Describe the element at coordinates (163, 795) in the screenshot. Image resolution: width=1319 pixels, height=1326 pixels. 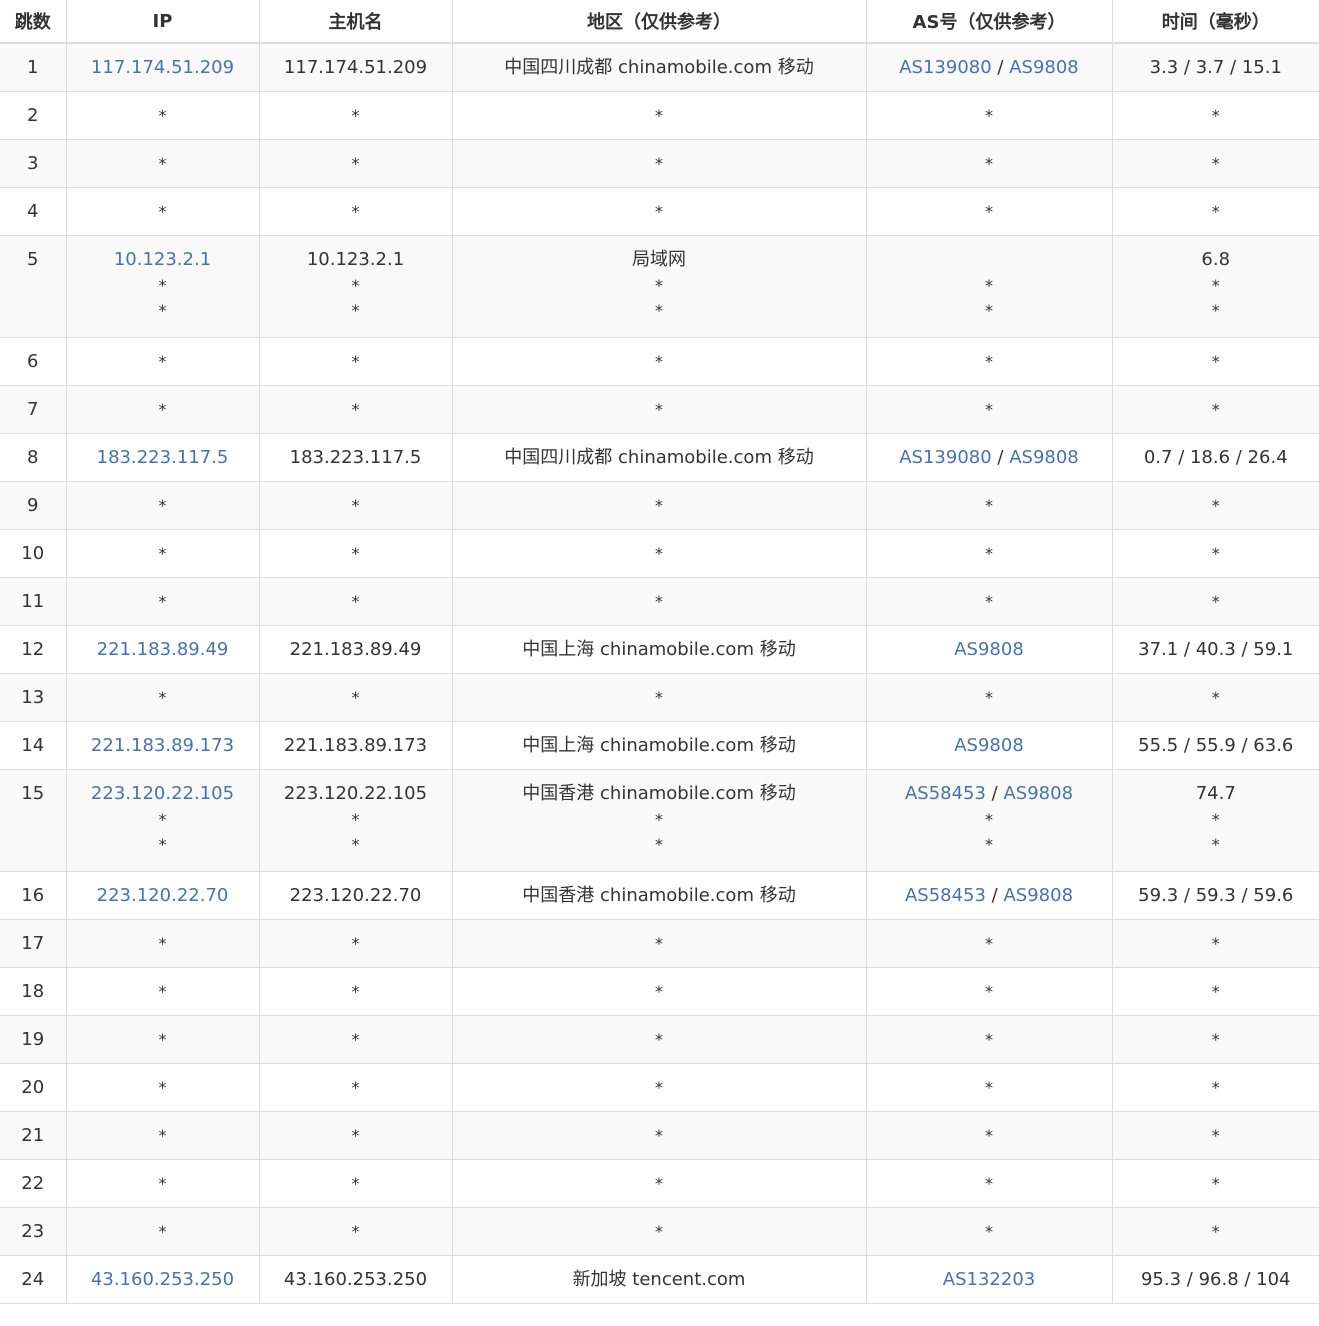
I see `ip-link: 223.120.22.105` at that location.